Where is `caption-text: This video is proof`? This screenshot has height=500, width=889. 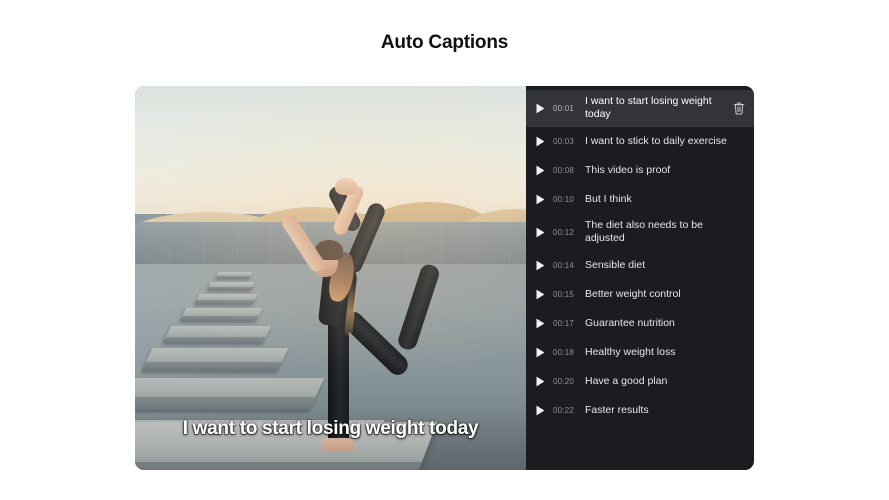
caption-text: This video is proof is located at coordinates (666, 170).